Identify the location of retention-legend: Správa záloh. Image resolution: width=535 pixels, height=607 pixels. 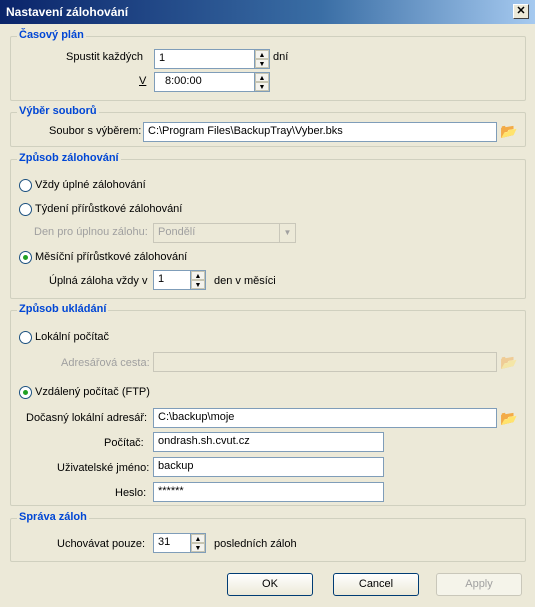
(53, 517).